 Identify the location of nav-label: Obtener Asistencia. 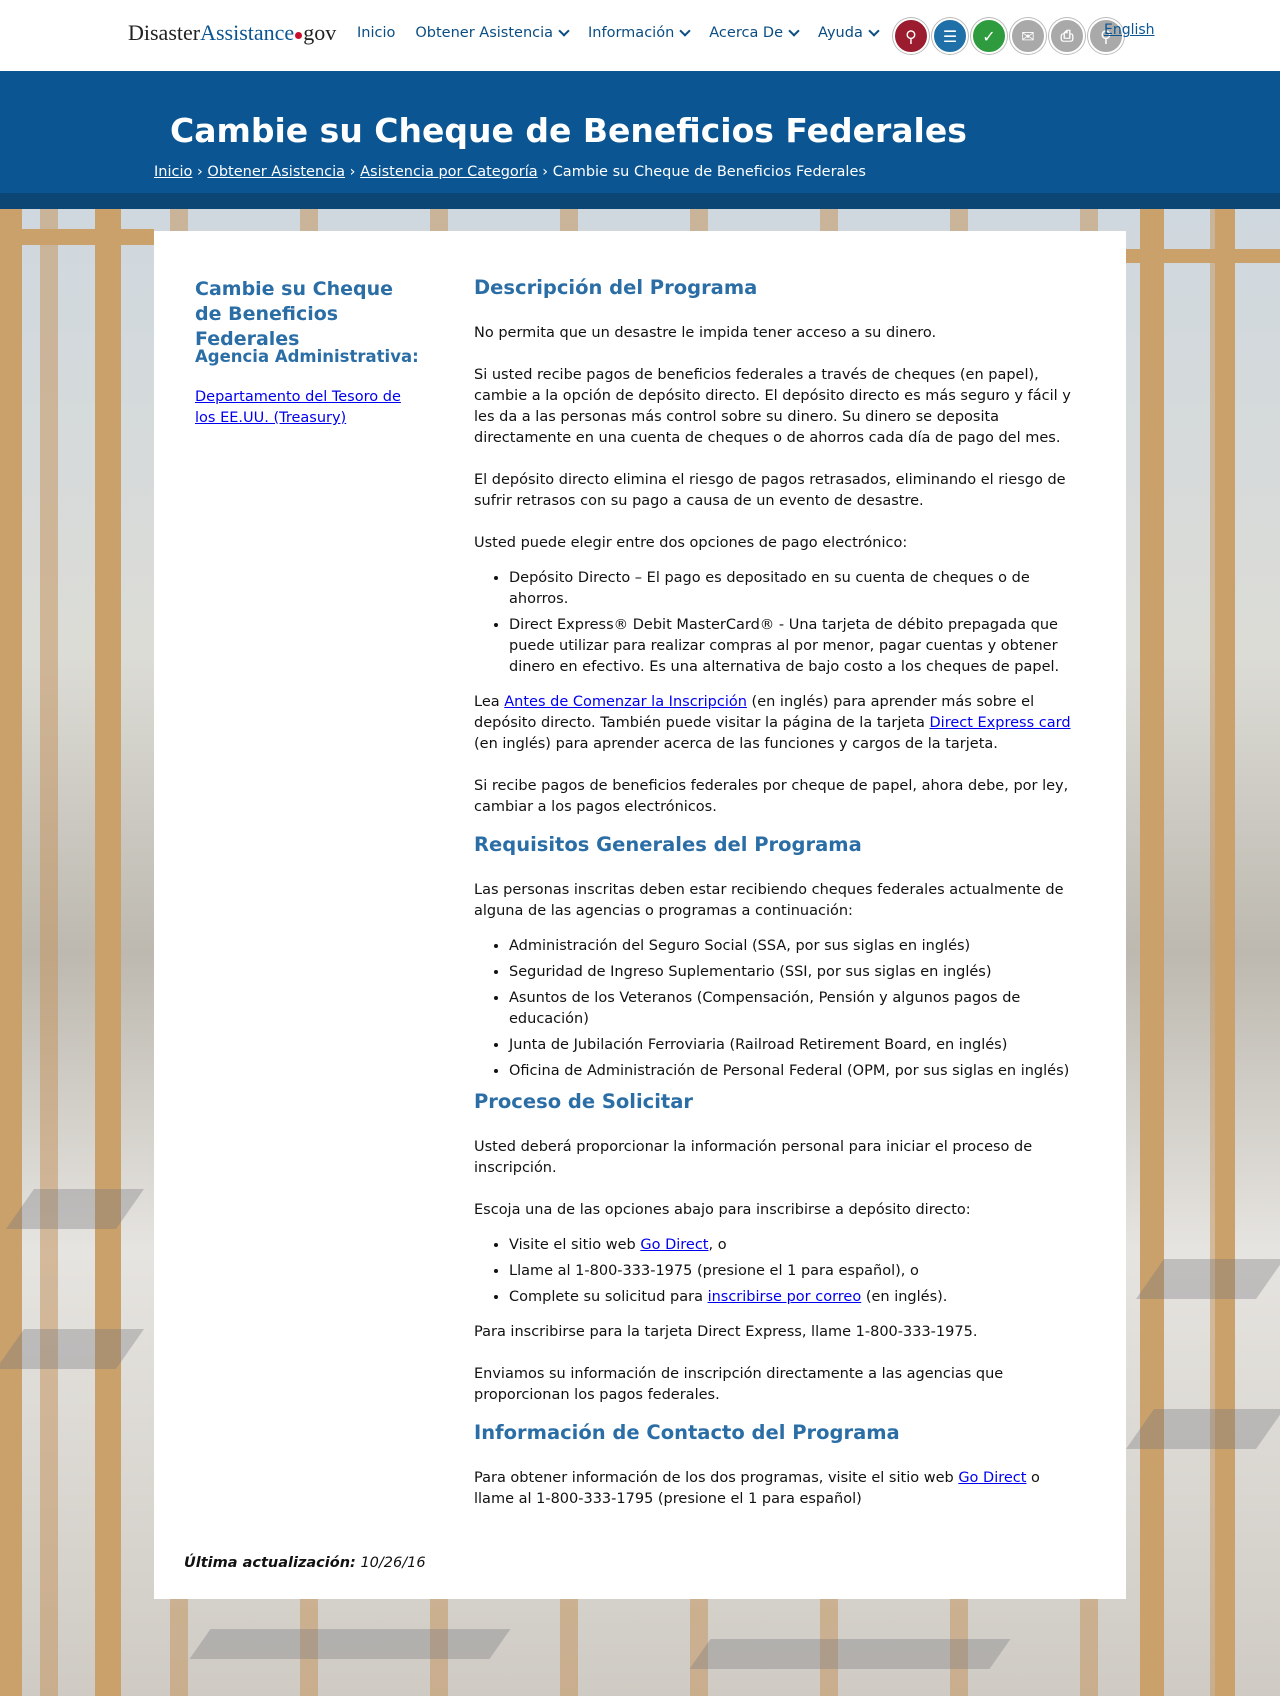
(484, 33).